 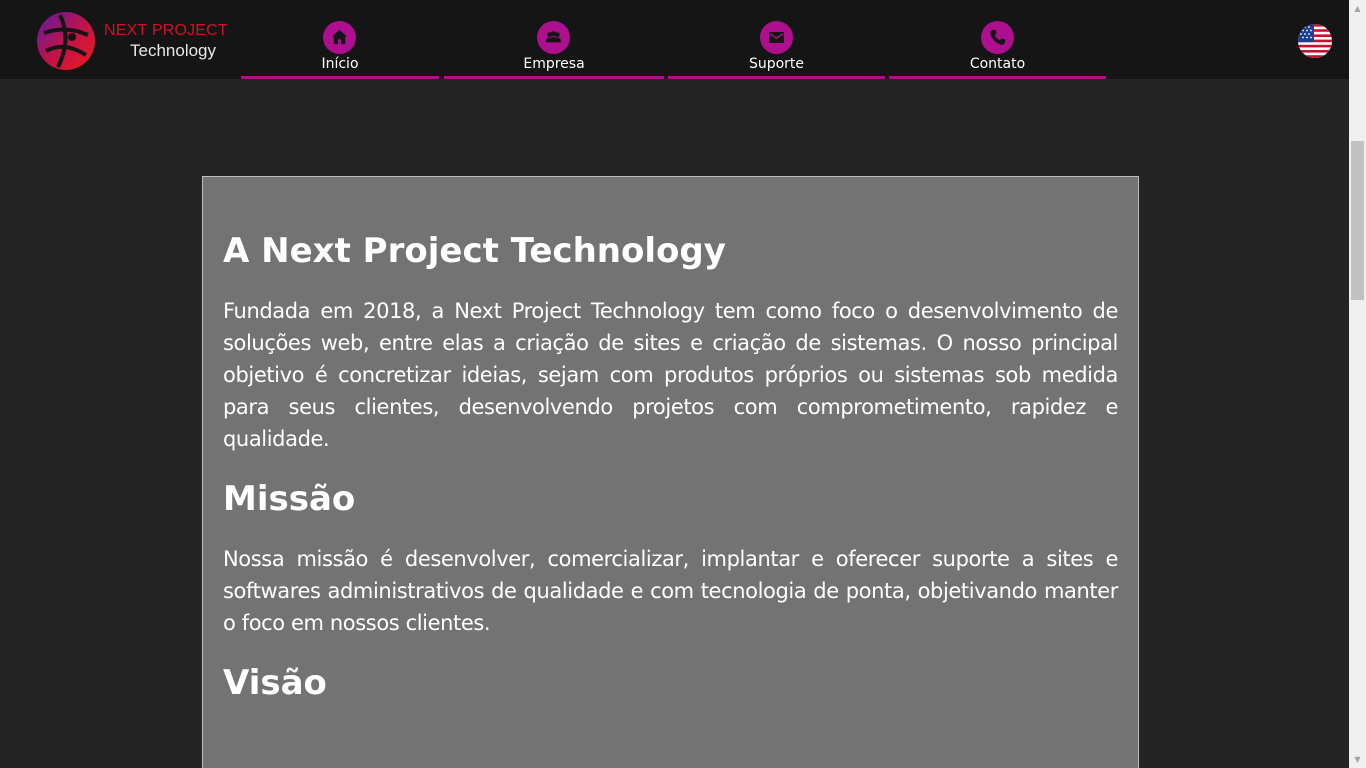 I want to click on nav-item-suporte: Suporte, so click(x=776, y=39).